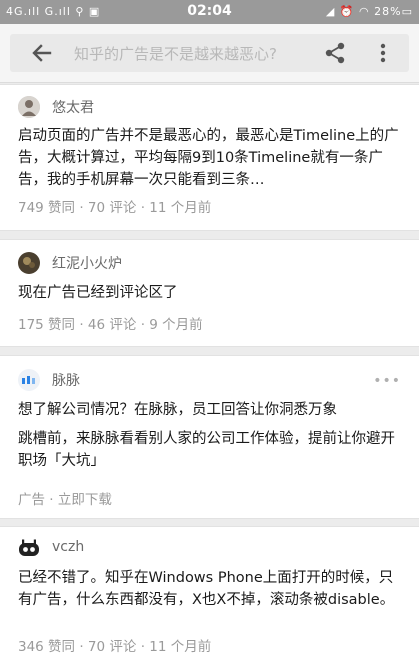 The width and height of the screenshot is (419, 657). Describe the element at coordinates (210, 450) in the screenshot. I see `ad-text: 跳槽前，来脉脉看看别人家的公司工作体验，提前让你避开职场「大坑」` at that location.